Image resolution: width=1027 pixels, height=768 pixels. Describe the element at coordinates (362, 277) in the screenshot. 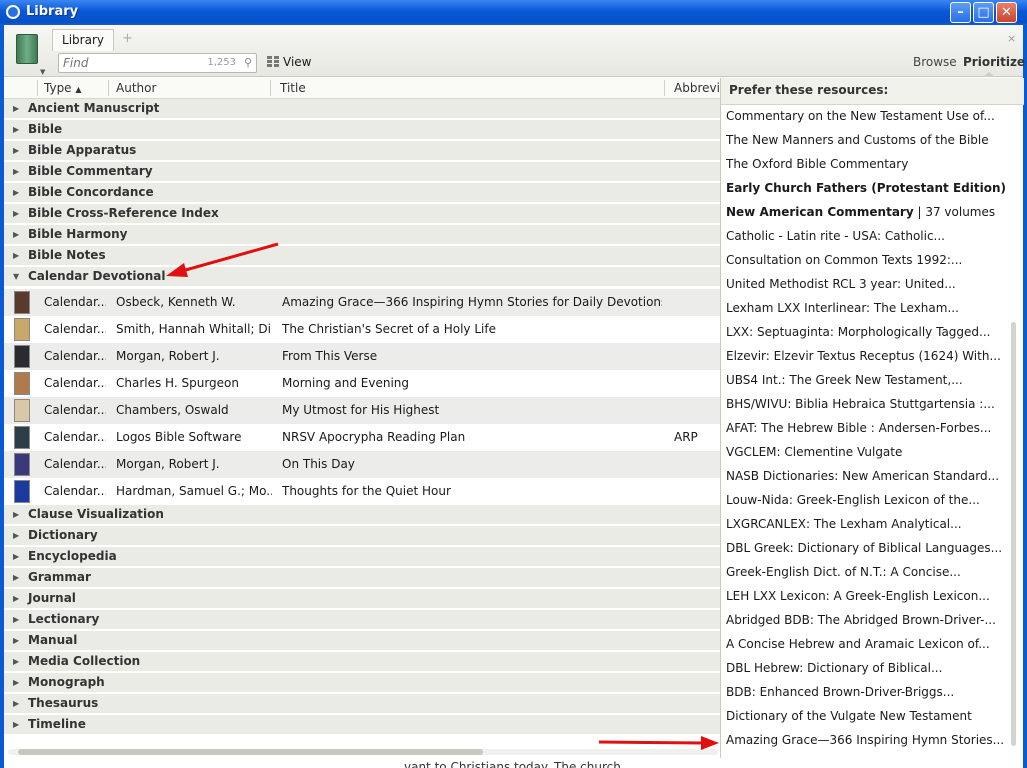

I see `group-row: ▼ Calendar Devotional` at that location.